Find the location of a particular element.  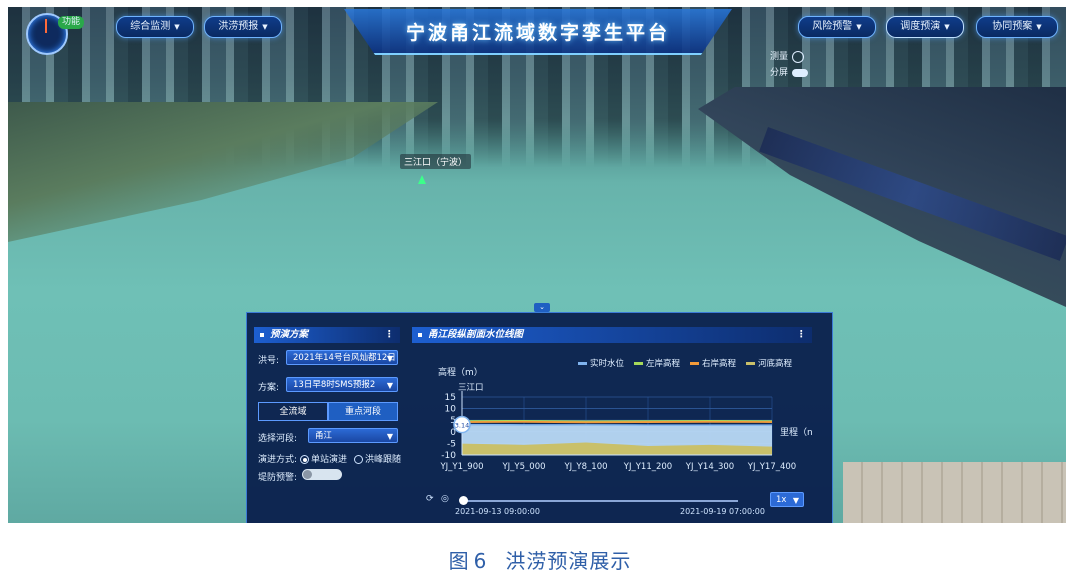

y-tick-label: -10 is located at coordinates (448, 456).